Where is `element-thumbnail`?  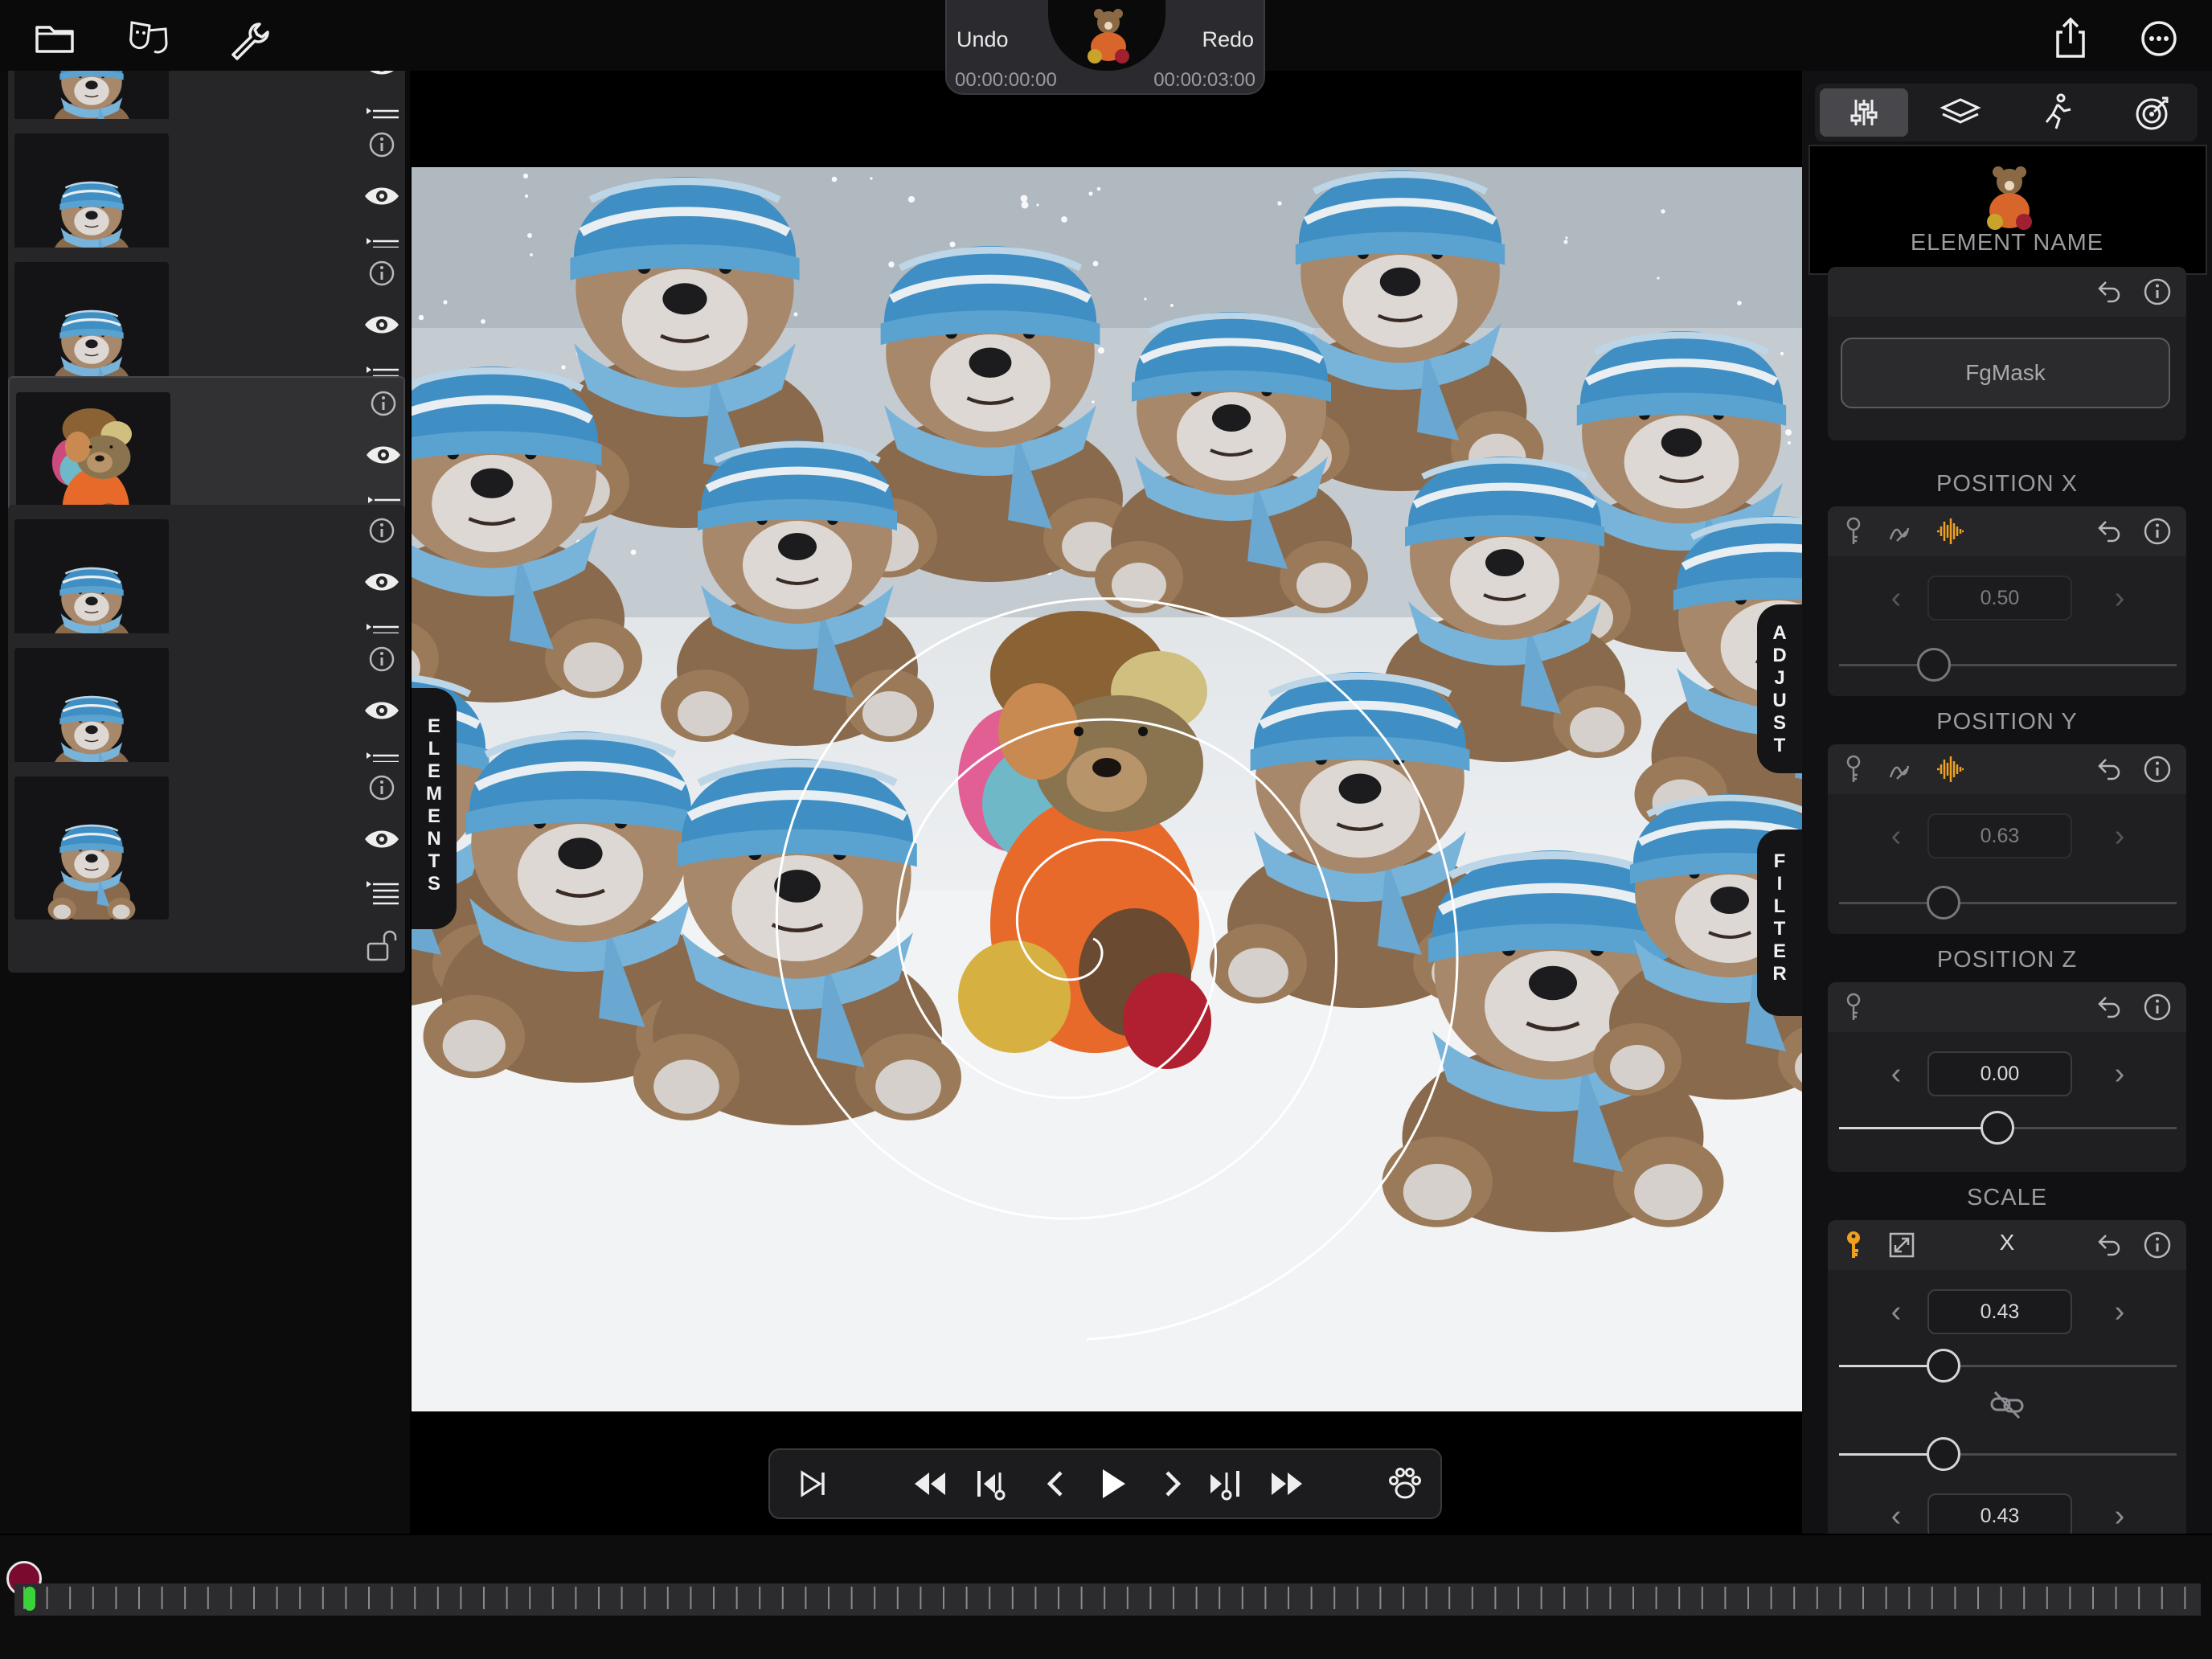
element-thumbnail is located at coordinates (91, 848).